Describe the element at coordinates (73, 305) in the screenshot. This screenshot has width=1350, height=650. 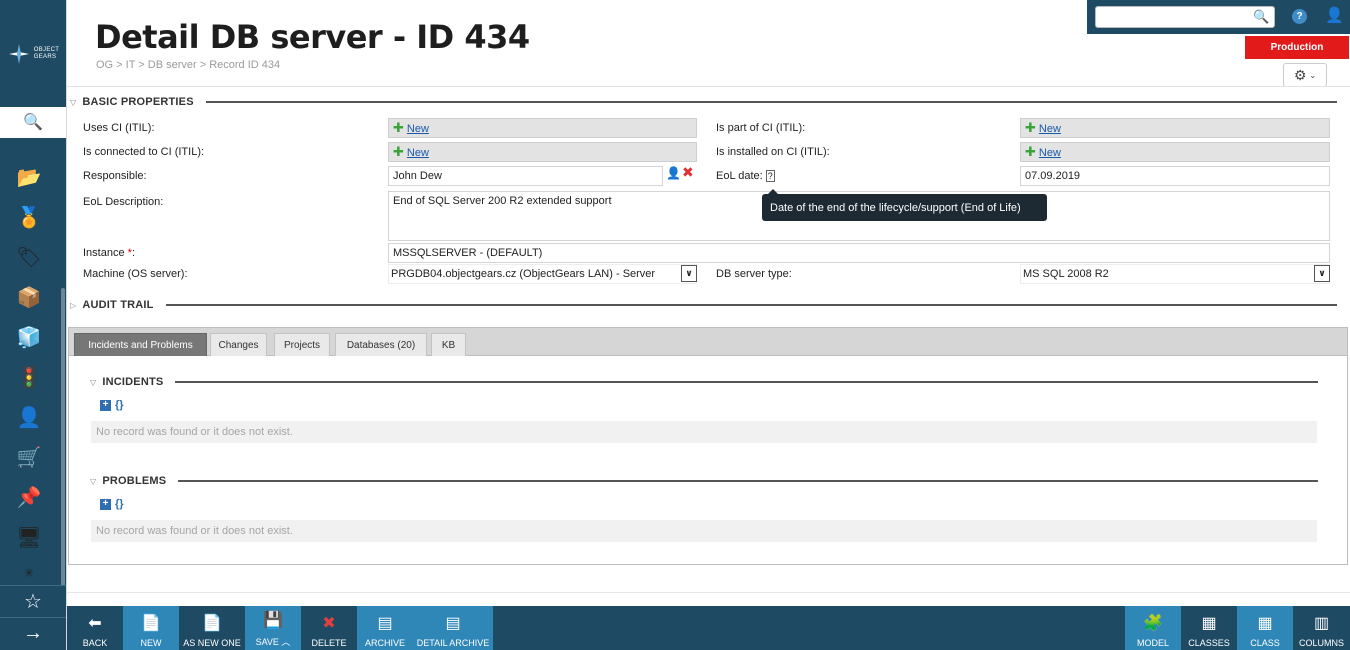
I see `expand-triangle-icon: ▷` at that location.